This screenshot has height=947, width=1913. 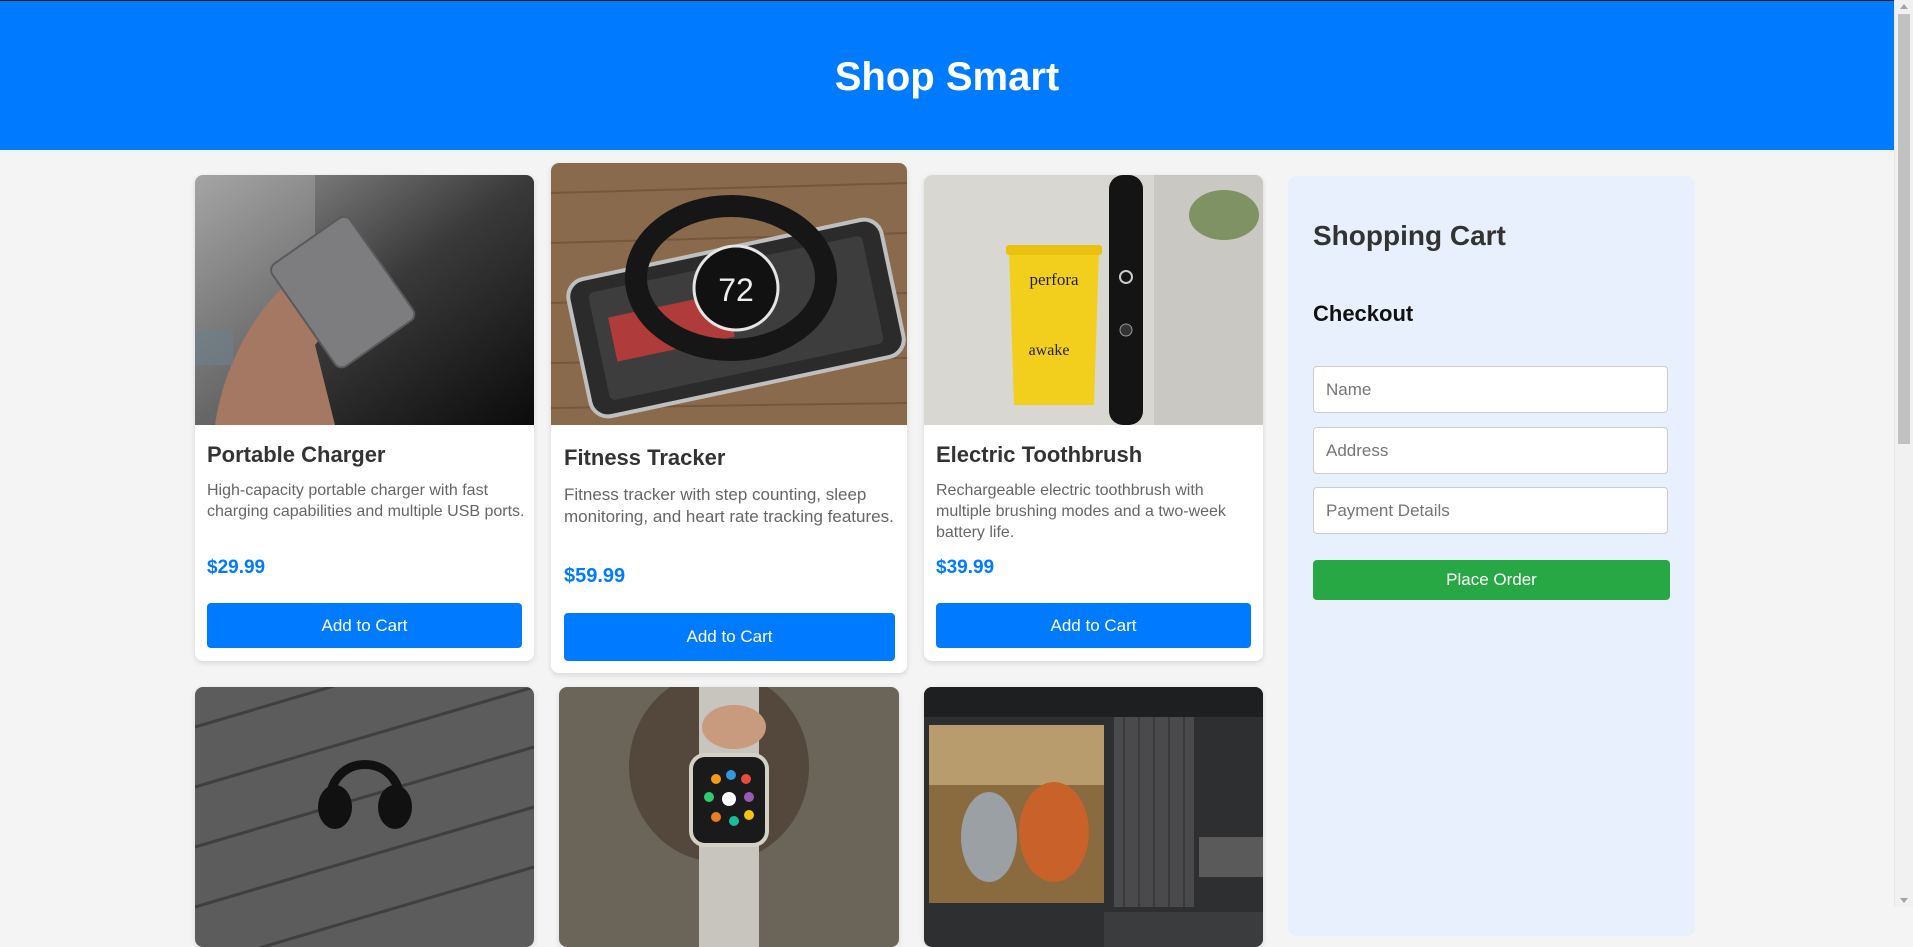 What do you see at coordinates (1491, 580) in the screenshot?
I see `place-order-button: Place Order` at bounding box center [1491, 580].